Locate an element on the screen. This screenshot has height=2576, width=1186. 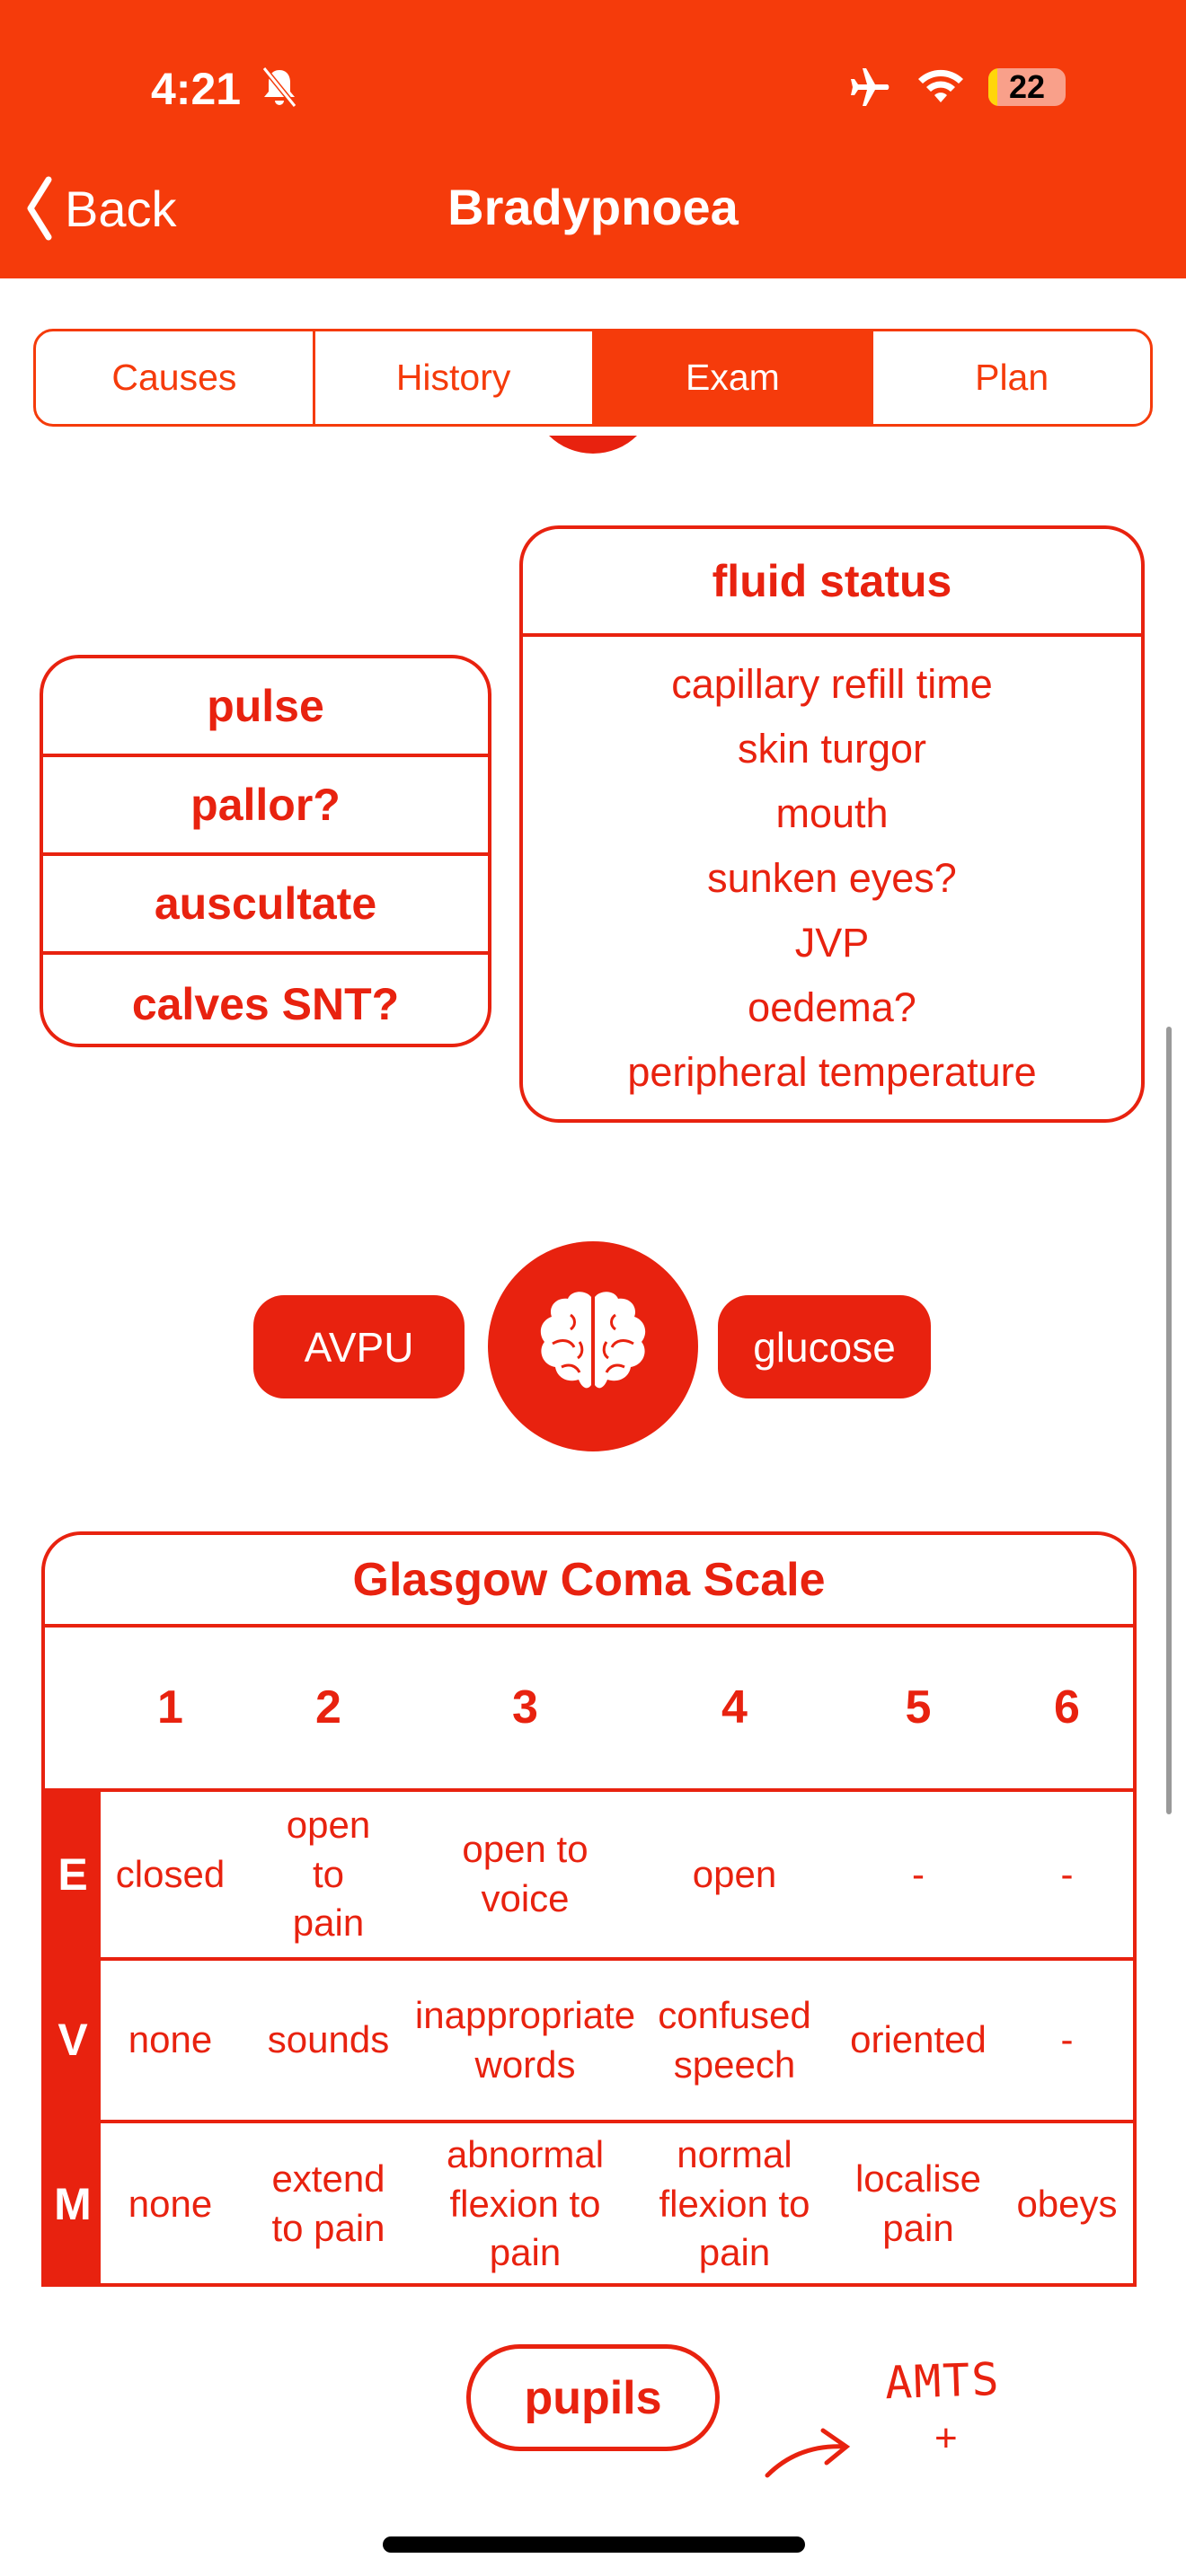
gcs-corner is located at coordinates (73, 1708).